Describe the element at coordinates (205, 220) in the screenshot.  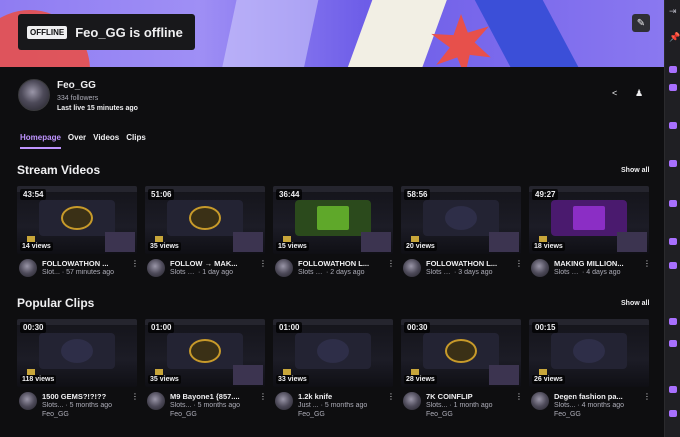
I see `video-thumbnail: 51:06 35 views` at that location.